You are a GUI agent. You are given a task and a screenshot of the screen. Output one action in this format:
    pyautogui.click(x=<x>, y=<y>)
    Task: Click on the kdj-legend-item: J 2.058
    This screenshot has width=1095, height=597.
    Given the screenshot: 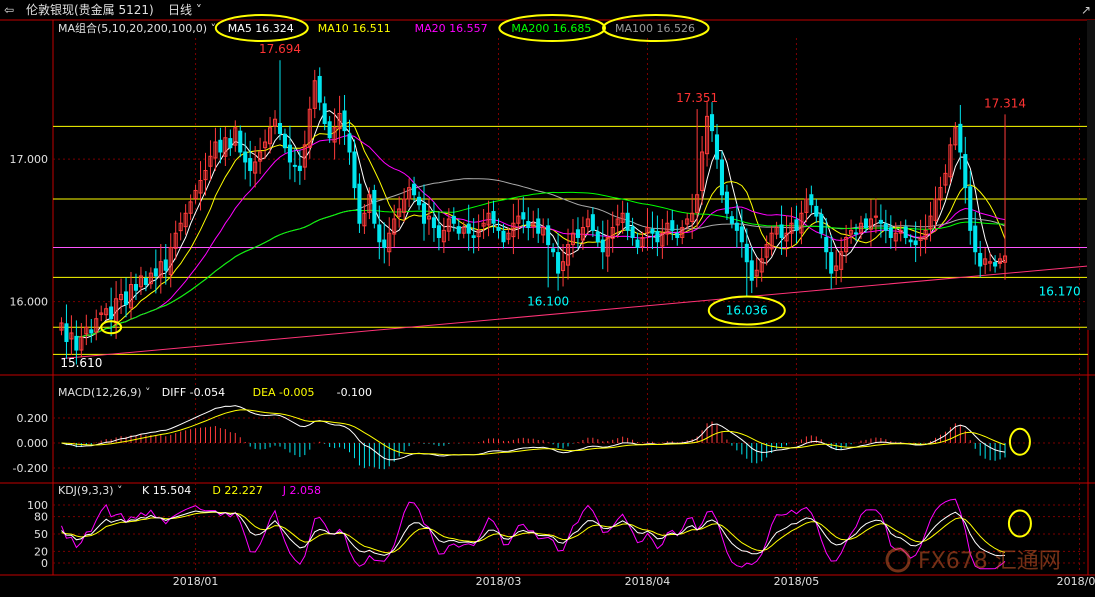 What is the action you would take?
    pyautogui.click(x=301, y=490)
    